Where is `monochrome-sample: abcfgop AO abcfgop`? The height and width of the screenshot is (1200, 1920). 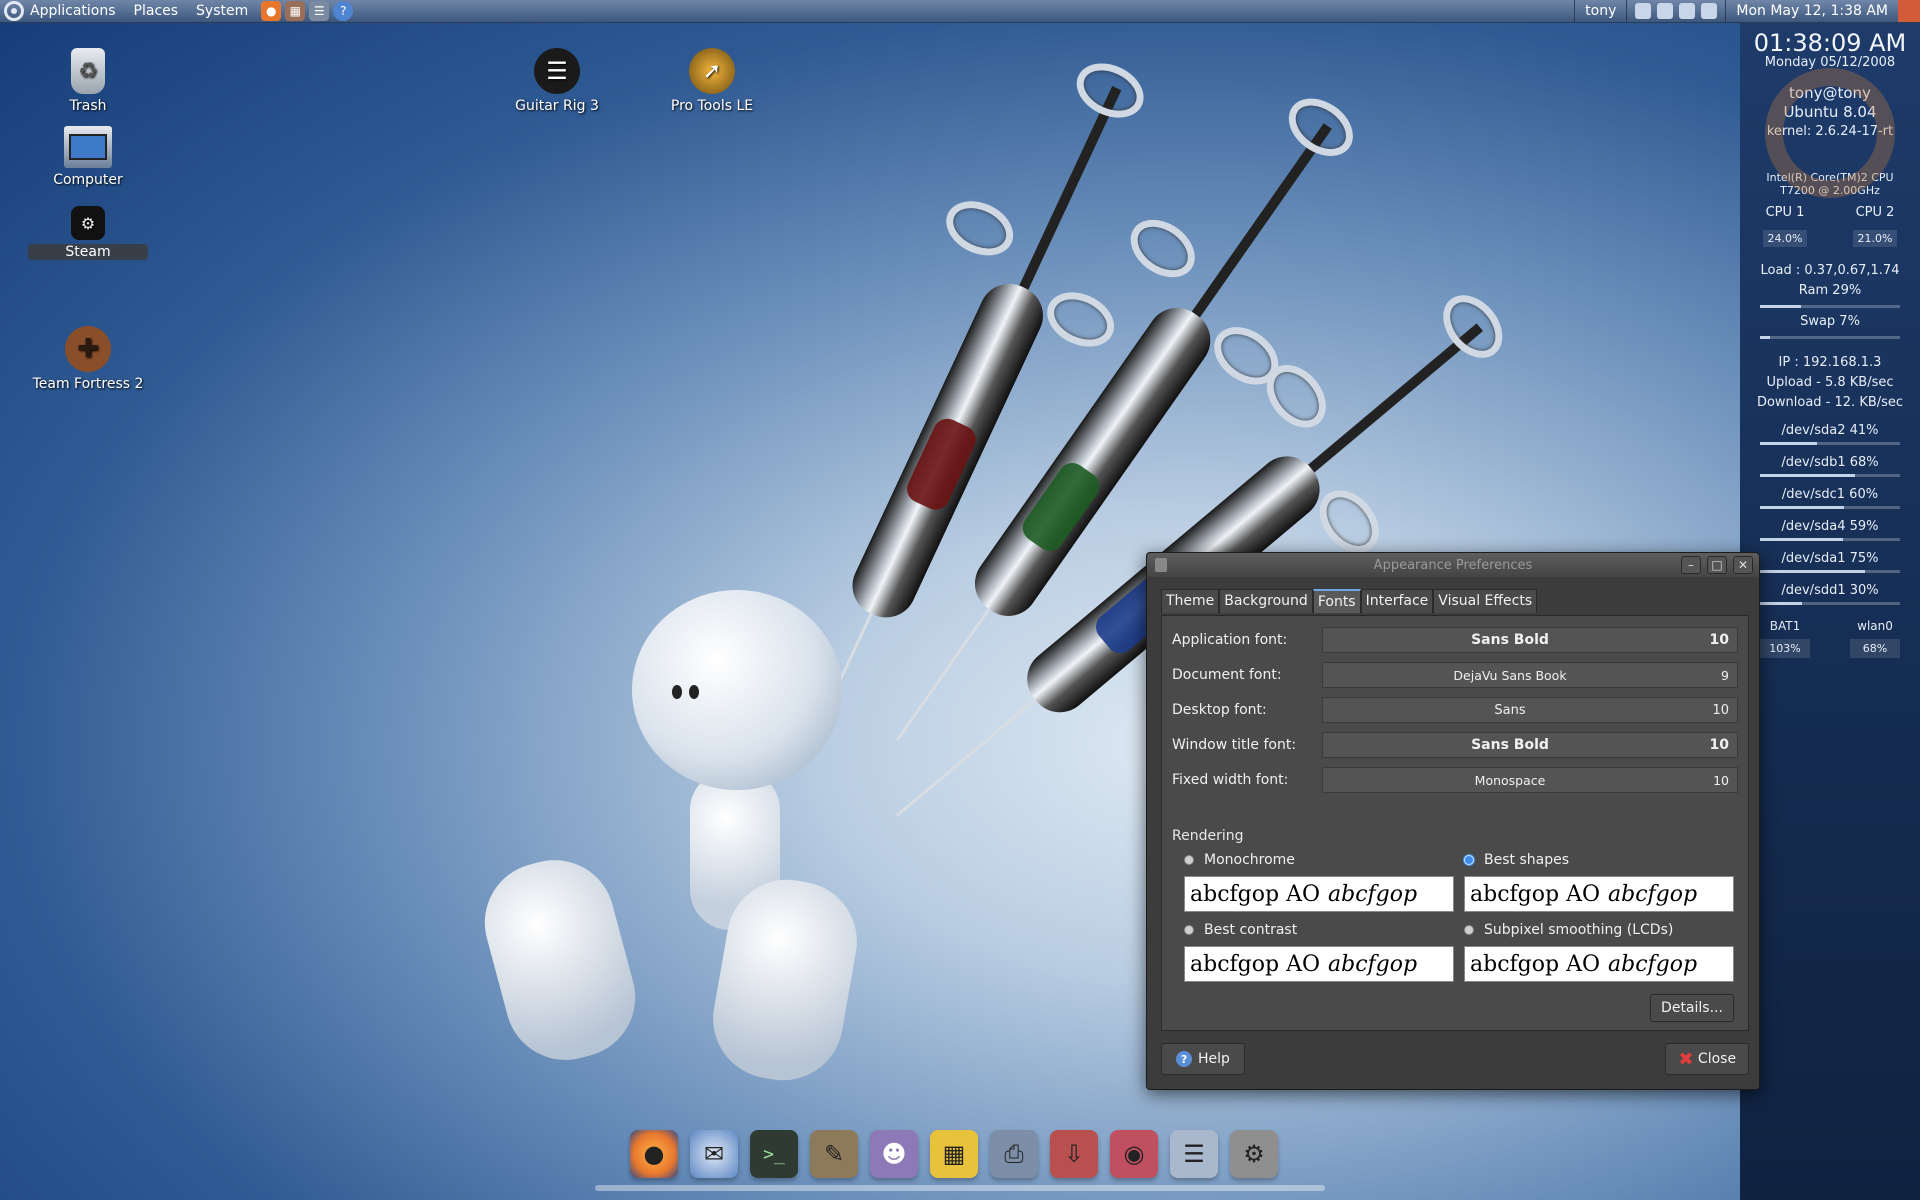
monochrome-sample: abcfgop AO abcfgop is located at coordinates (1319, 894).